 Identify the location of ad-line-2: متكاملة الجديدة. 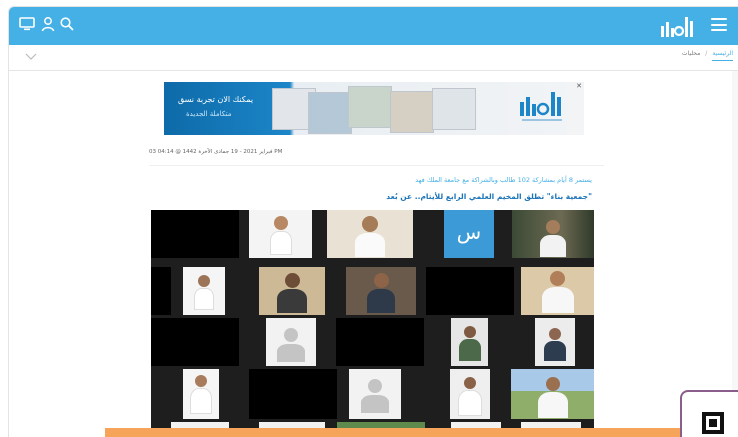
(209, 114).